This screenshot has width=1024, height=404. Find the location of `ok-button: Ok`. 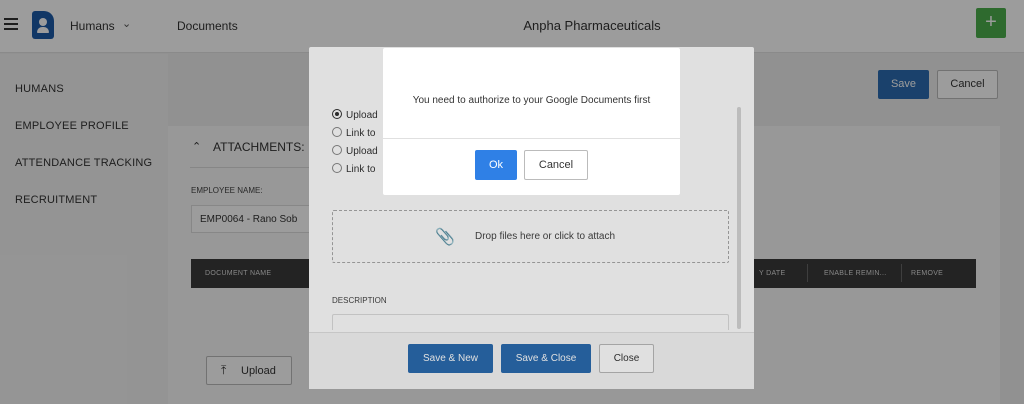

ok-button: Ok is located at coordinates (496, 165).